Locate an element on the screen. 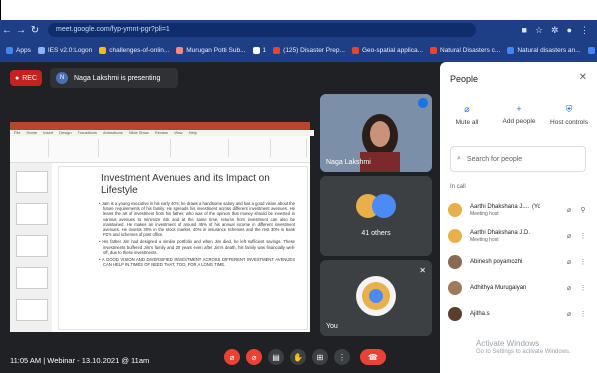  participant-name-text: Ajitha.s is located at coordinates (480, 314).